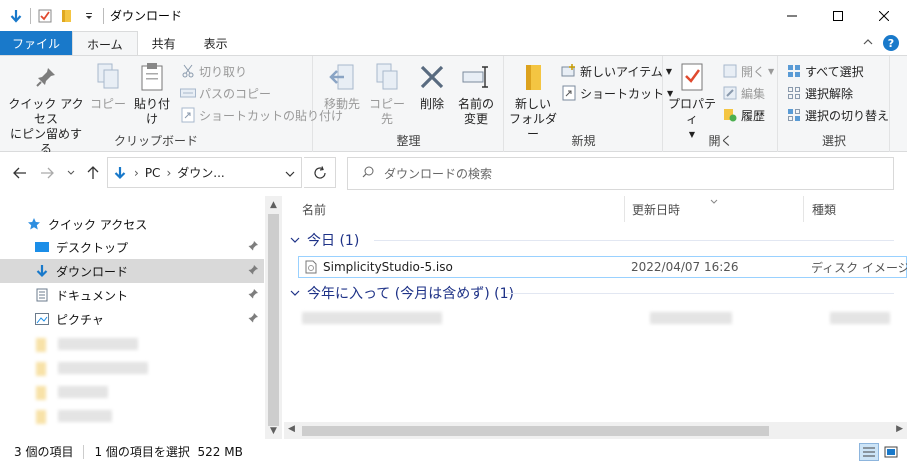 This screenshot has width=907, height=464. Describe the element at coordinates (387, 77) in the screenshot. I see `copy-to-icon` at that location.